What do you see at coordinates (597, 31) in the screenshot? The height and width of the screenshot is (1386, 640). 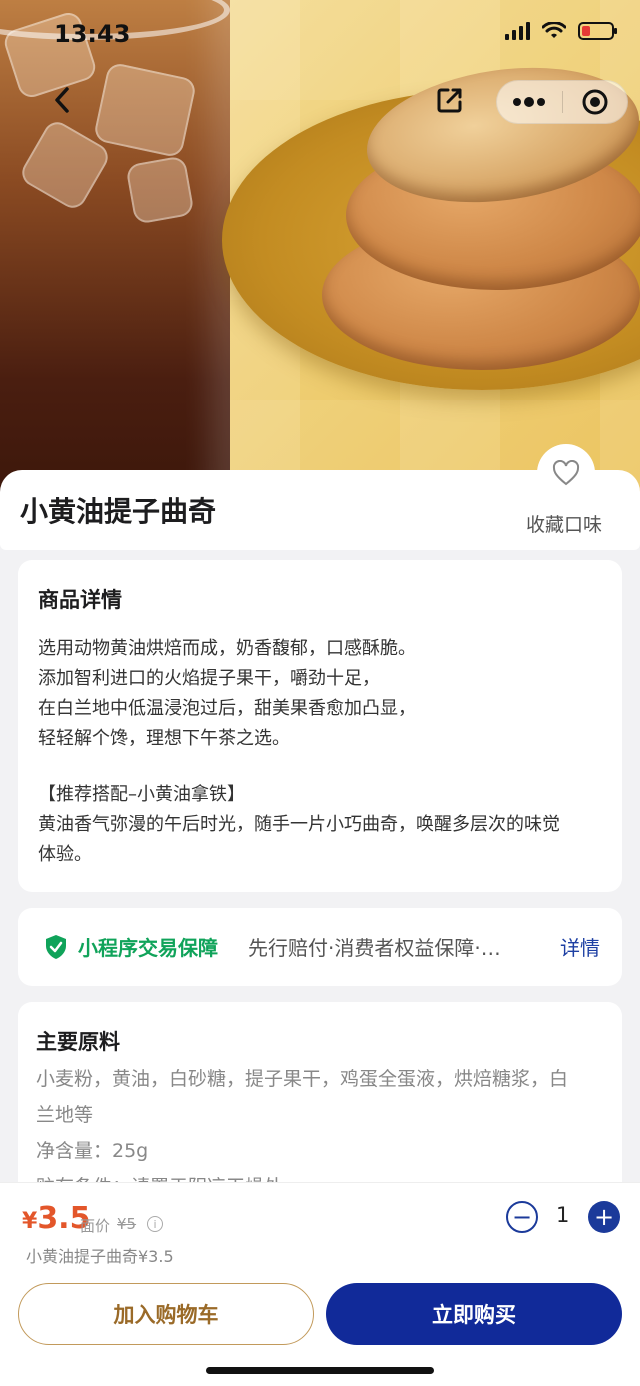 I see `battery-icon` at bounding box center [597, 31].